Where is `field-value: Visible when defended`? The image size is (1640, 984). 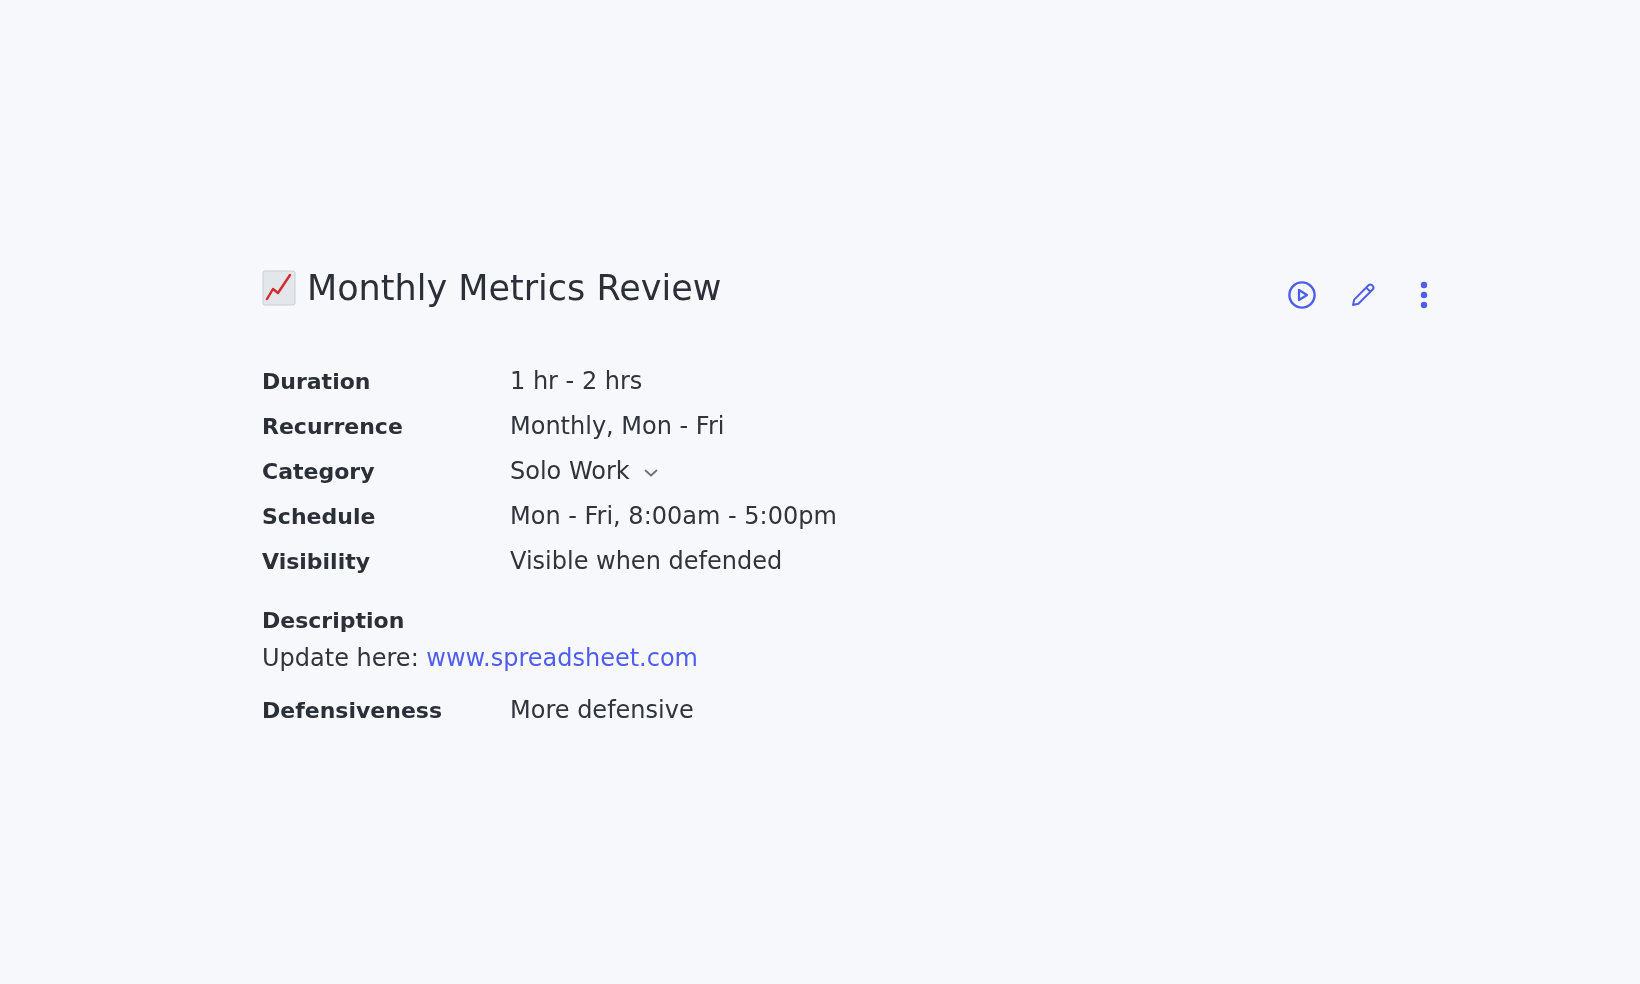 field-value: Visible when defended is located at coordinates (646, 561).